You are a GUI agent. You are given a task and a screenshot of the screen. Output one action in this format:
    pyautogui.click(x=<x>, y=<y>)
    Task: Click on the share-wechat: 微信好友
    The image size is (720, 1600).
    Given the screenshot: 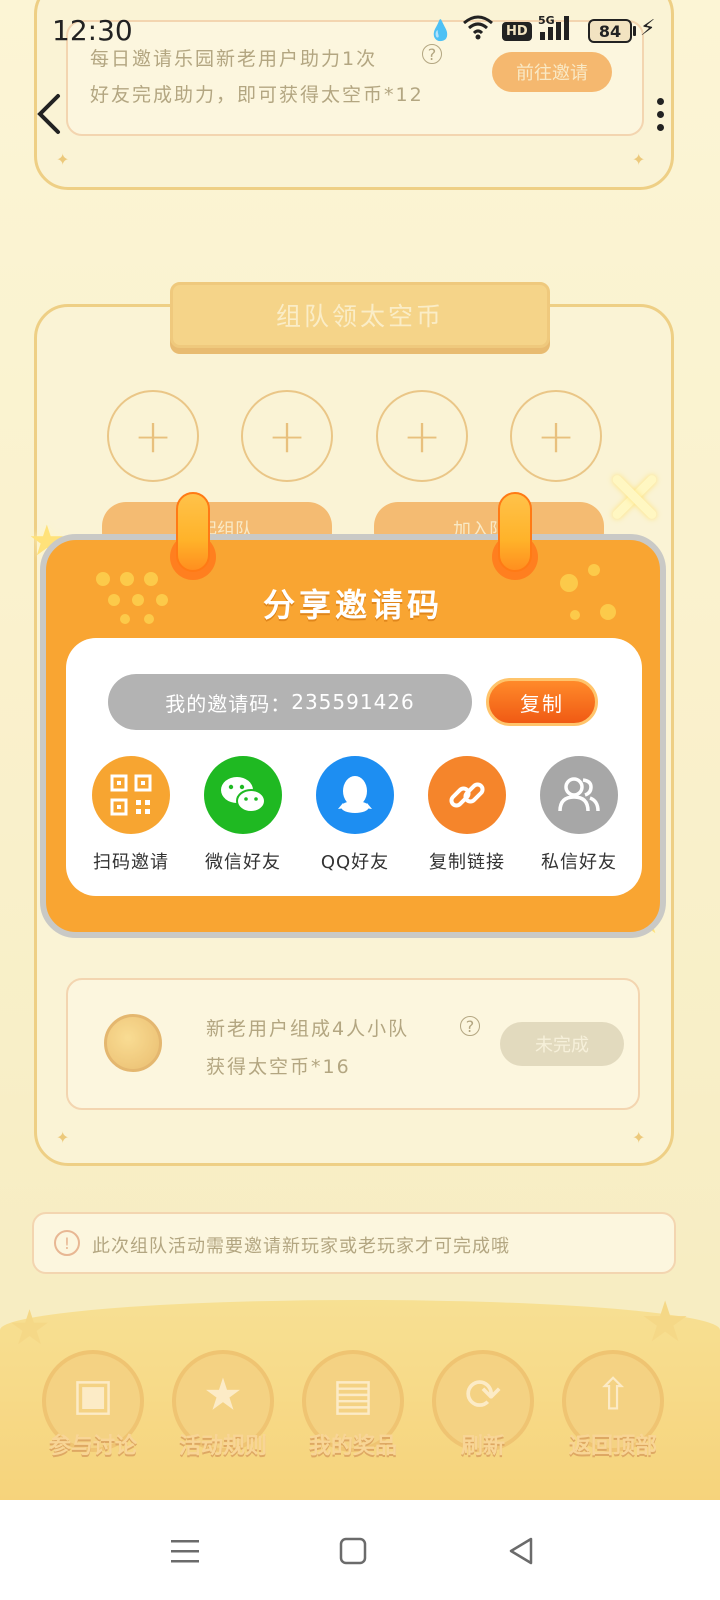 What is the action you would take?
    pyautogui.click(x=243, y=816)
    